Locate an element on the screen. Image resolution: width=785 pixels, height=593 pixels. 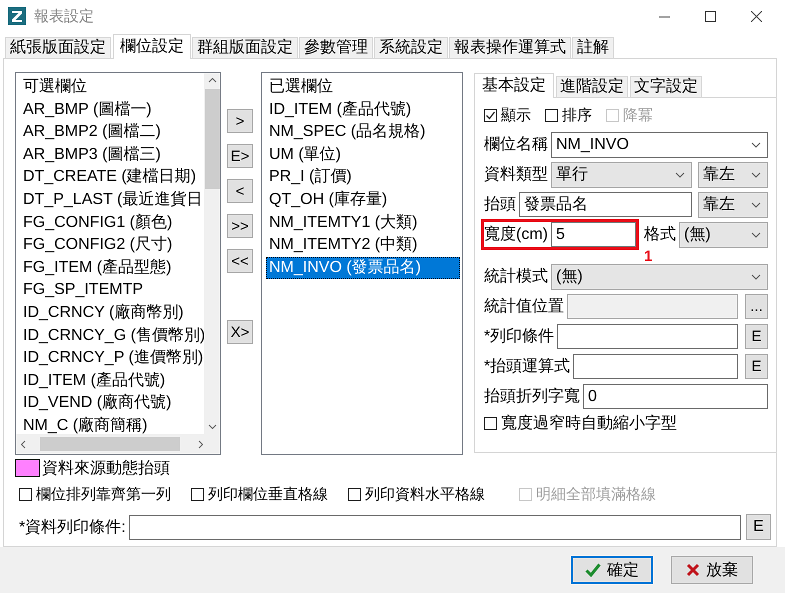
checkbox-label: 排序 is located at coordinates (577, 115).